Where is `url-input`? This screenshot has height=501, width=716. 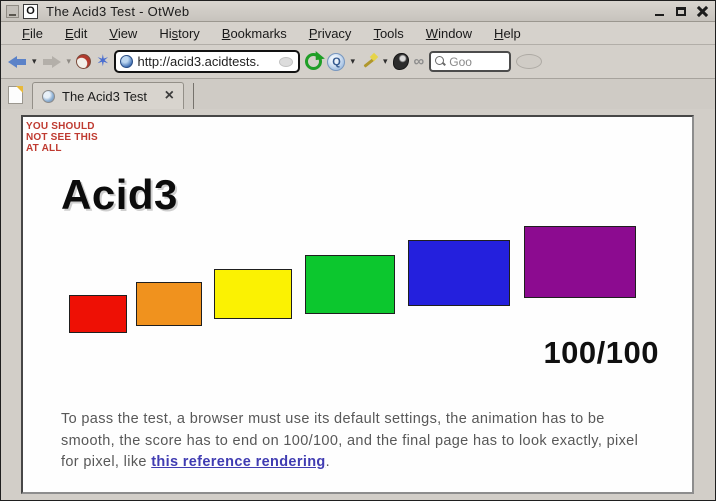 url-input is located at coordinates (206, 61).